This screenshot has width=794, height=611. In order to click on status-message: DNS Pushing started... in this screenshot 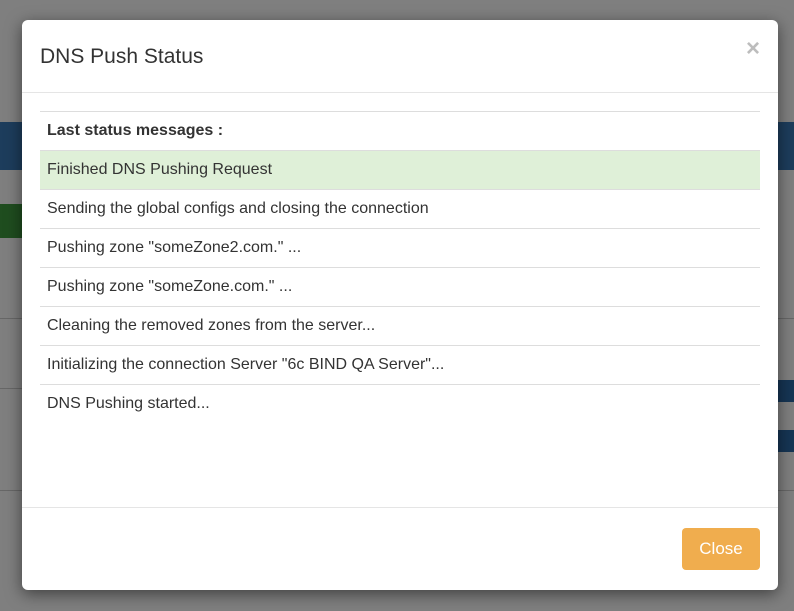, I will do `click(128, 403)`.